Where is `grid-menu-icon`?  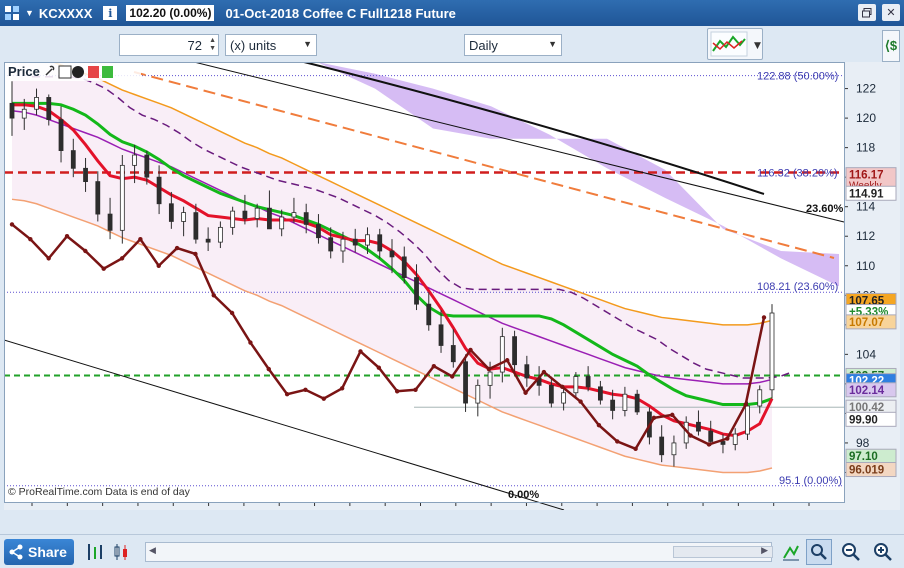
grid-menu-icon is located at coordinates (12, 13).